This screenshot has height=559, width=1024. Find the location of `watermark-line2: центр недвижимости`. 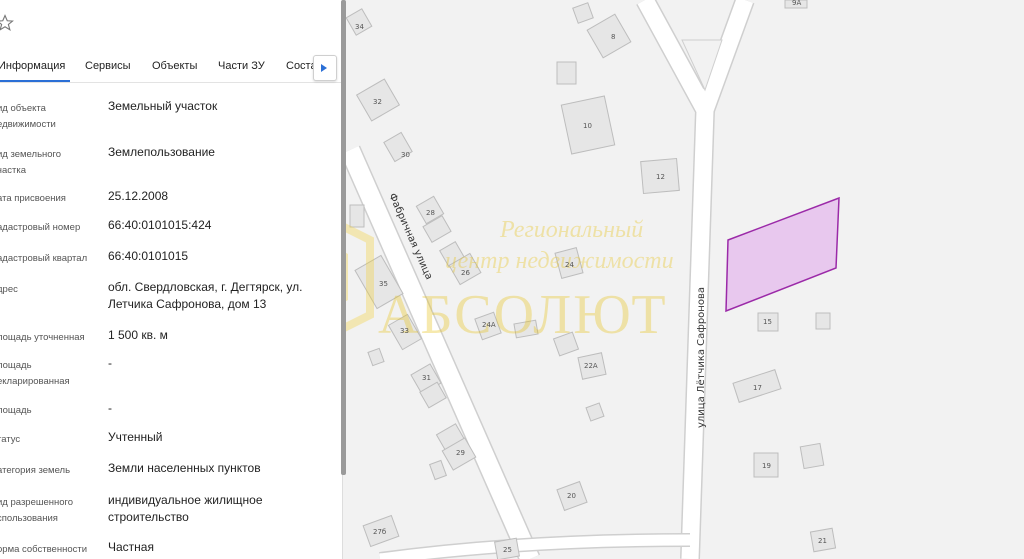

watermark-line2: центр недвижимости is located at coordinates (559, 261).